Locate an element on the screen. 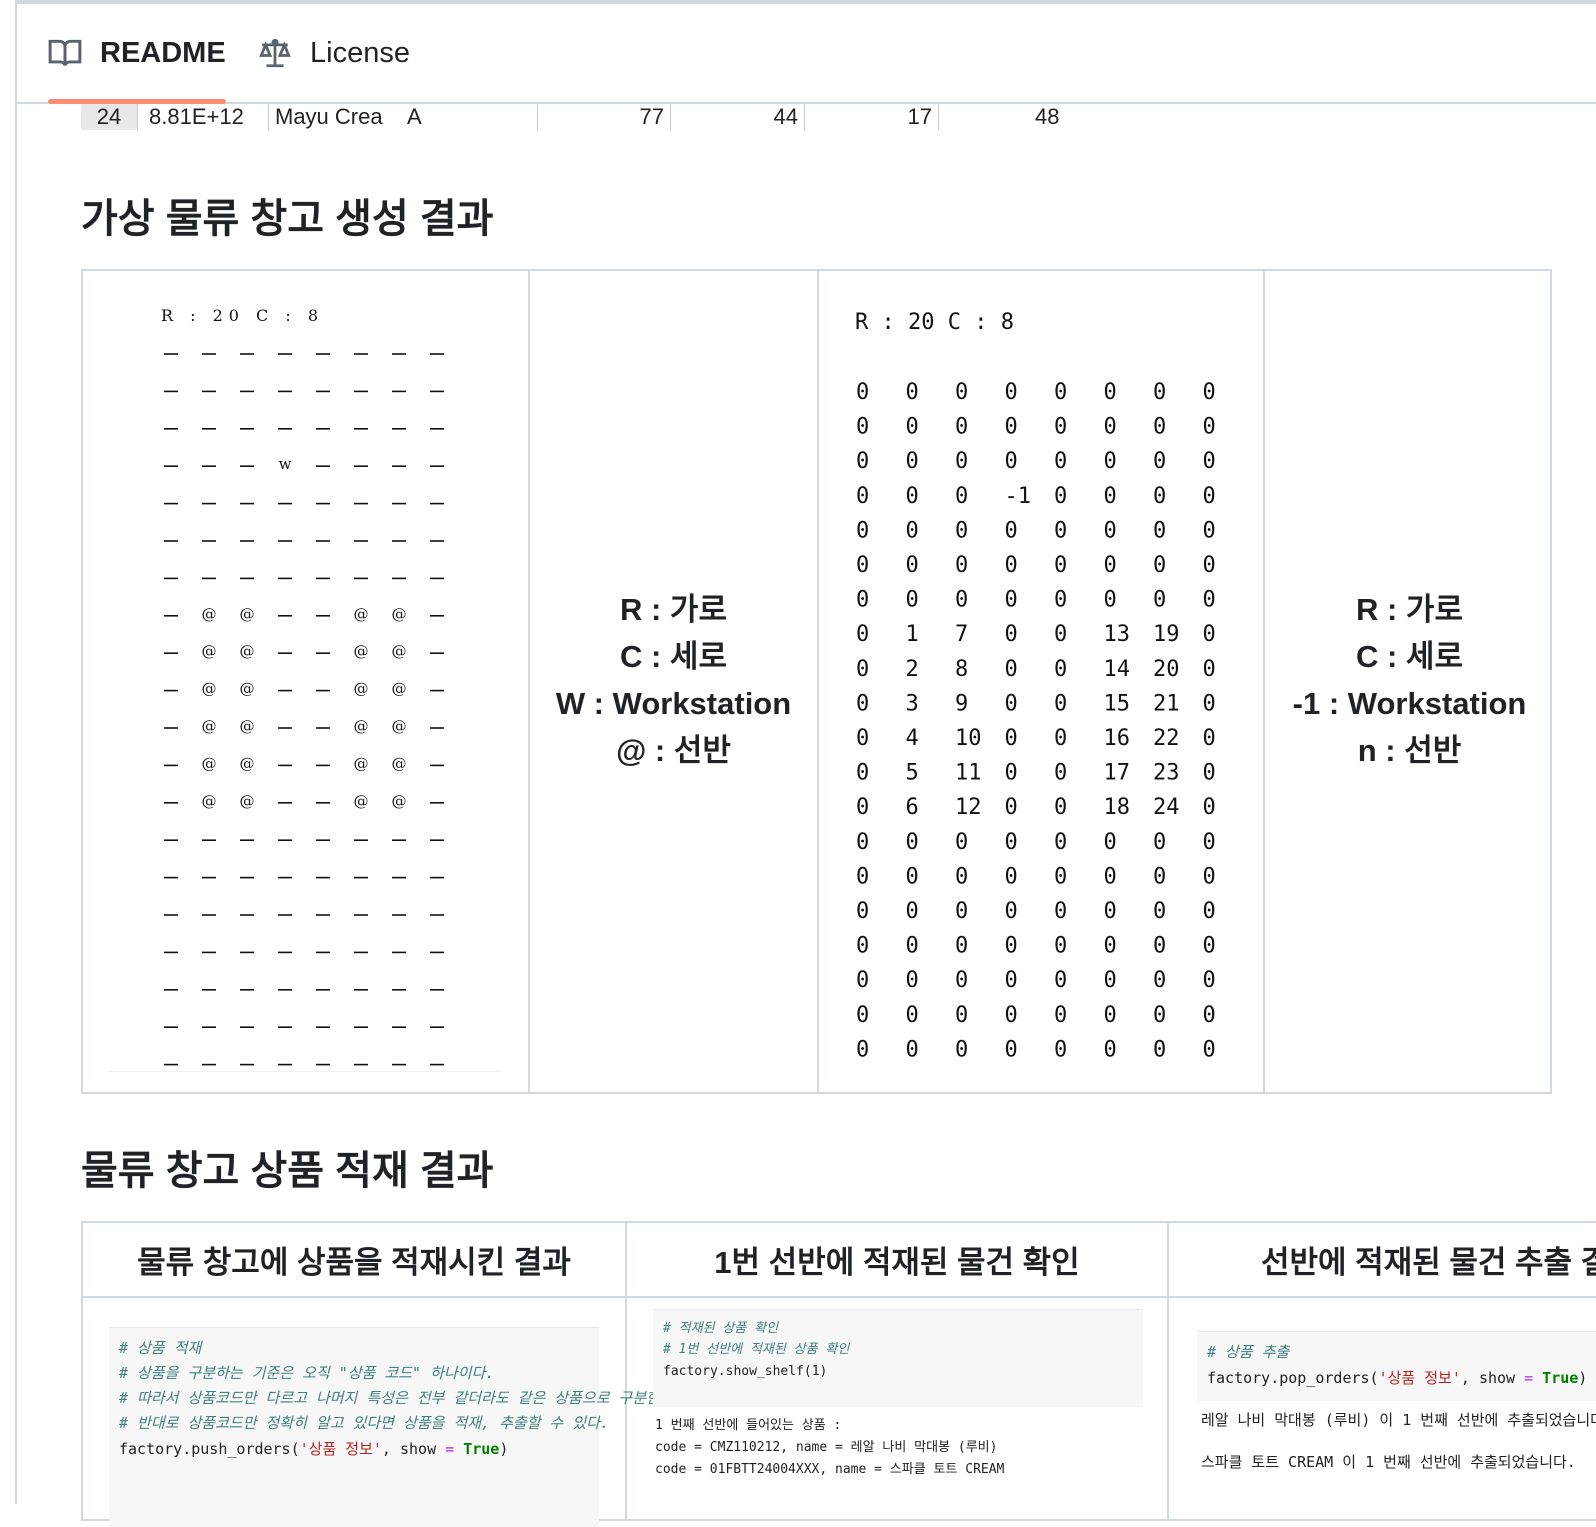 The height and width of the screenshot is (1527, 1596). sheet-cell-value: 44 is located at coordinates (738, 117).